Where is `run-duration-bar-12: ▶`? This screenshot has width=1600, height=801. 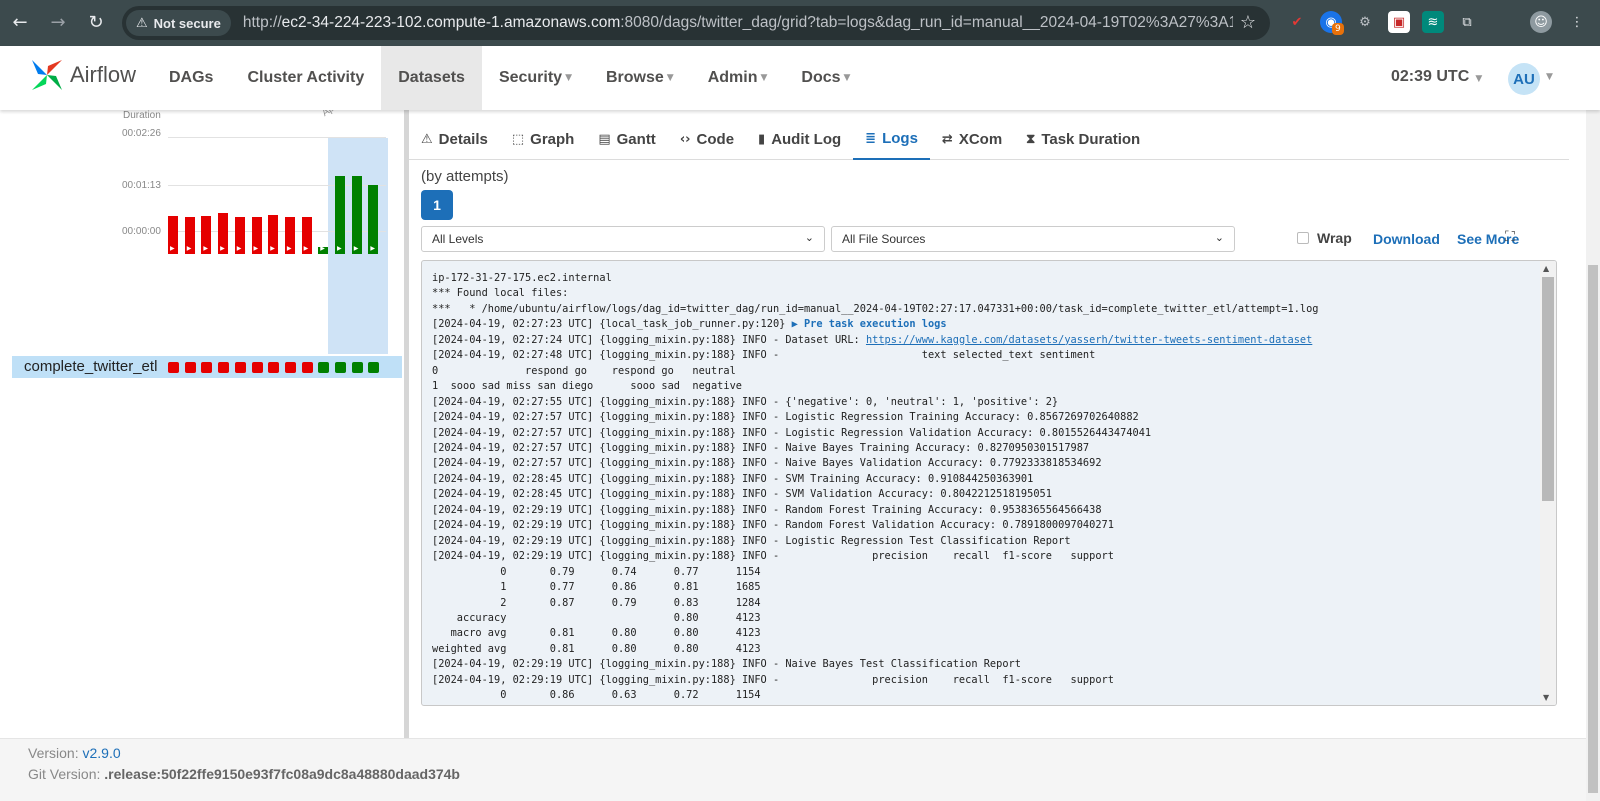
run-duration-bar-12: ▶ is located at coordinates (356, 215).